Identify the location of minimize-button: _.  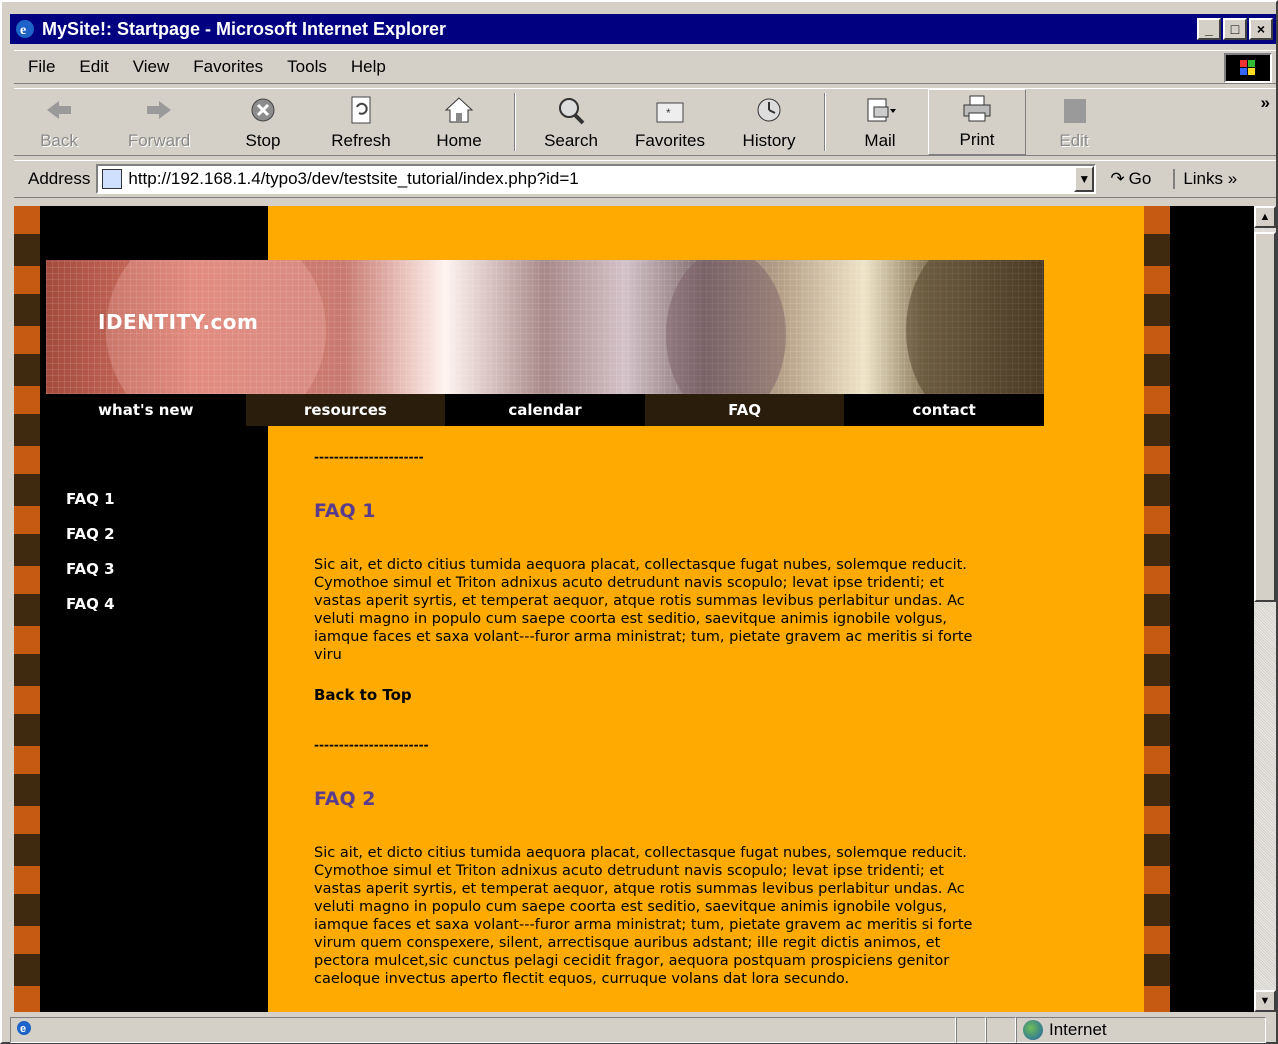
(1209, 29).